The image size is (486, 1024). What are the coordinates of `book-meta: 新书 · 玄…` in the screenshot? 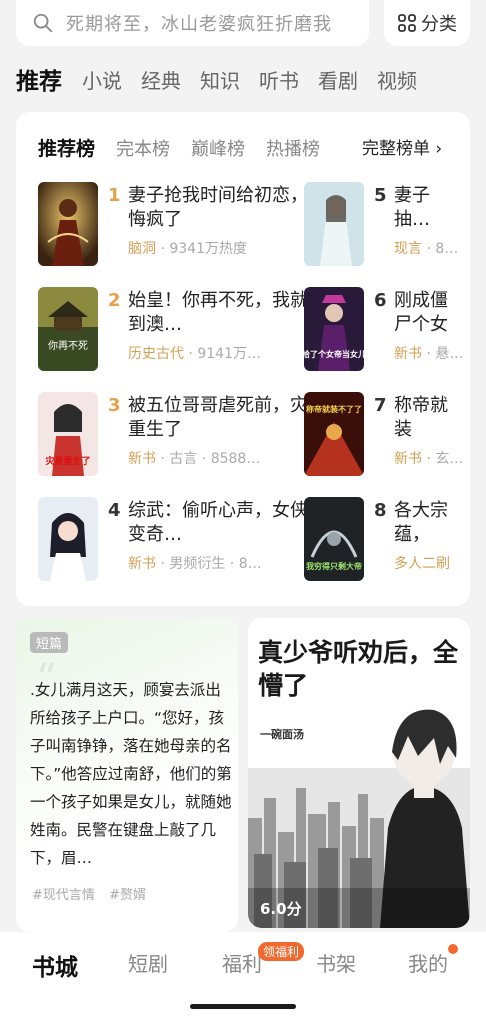 It's located at (428, 458).